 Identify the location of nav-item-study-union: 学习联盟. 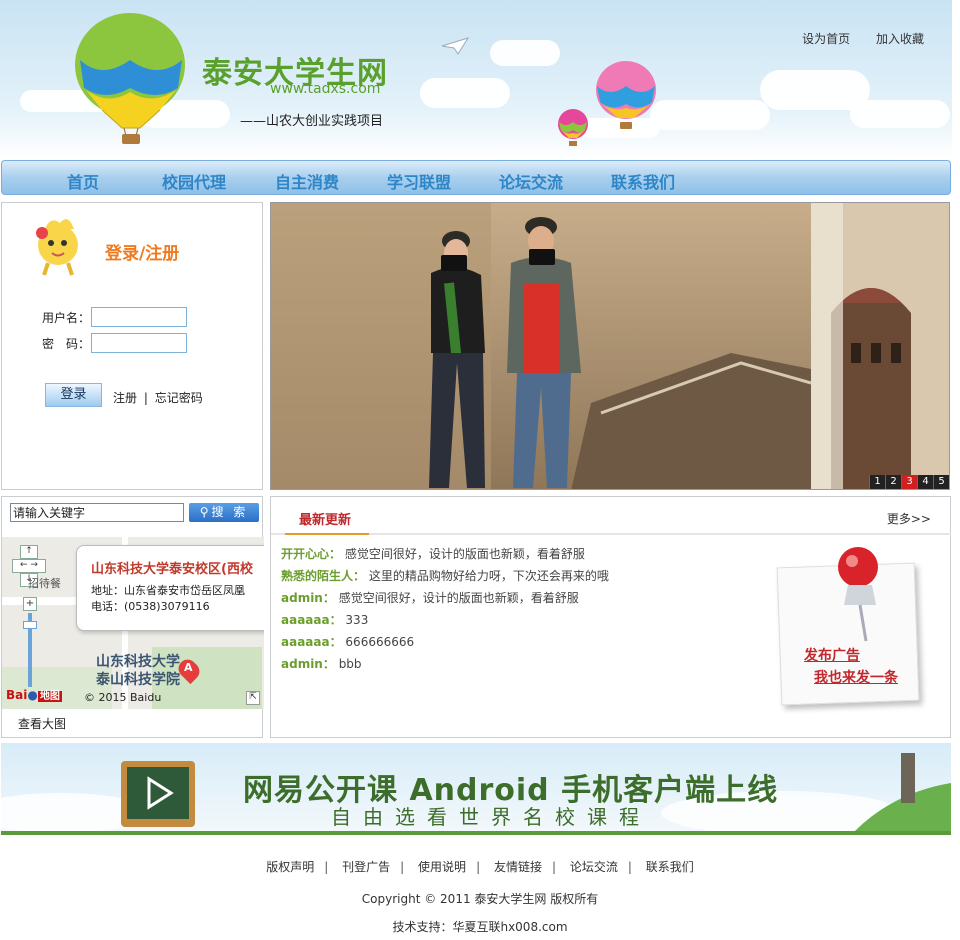
(419, 181).